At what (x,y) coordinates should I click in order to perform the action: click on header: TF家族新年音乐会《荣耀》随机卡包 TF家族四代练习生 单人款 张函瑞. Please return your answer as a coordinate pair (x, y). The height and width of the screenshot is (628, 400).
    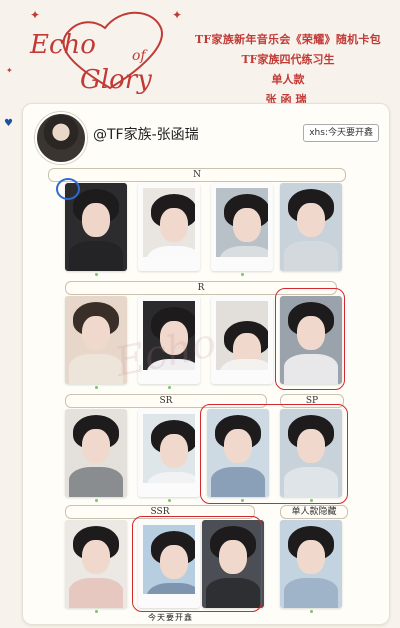
    Looking at the image, I should click on (288, 70).